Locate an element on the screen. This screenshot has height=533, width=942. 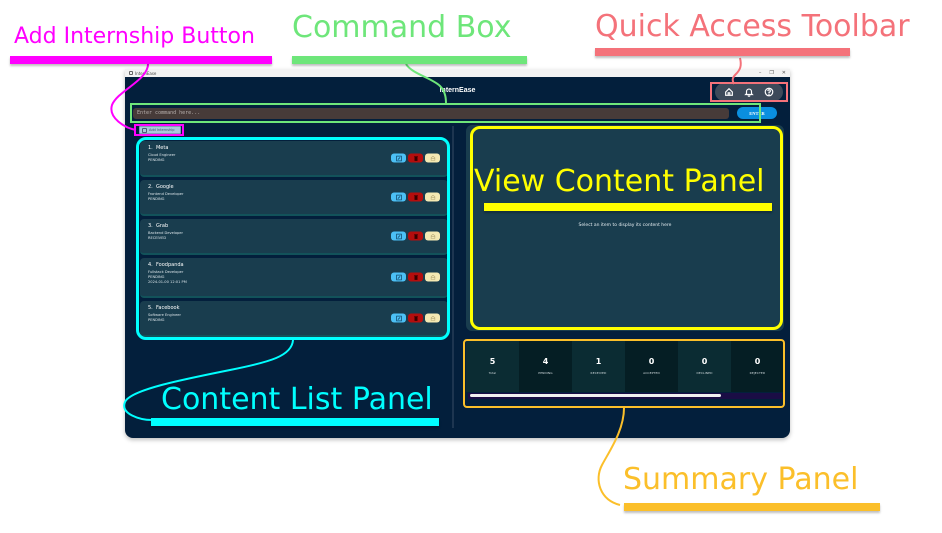
summary-stat-pending: 4 PENDING is located at coordinates (545, 366).